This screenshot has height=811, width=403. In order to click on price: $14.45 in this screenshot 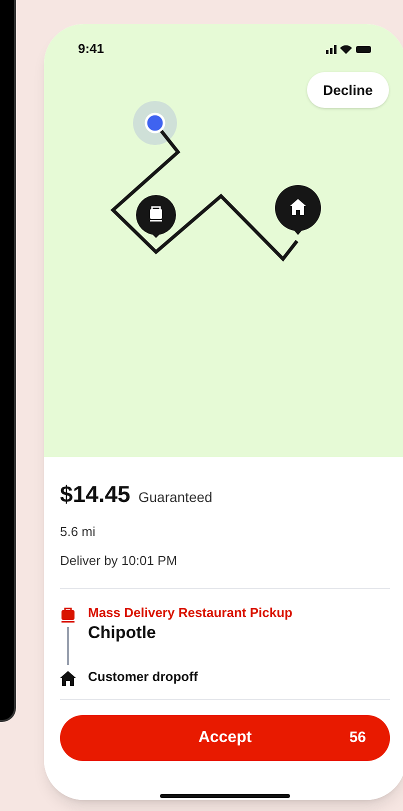, I will do `click(95, 494)`.